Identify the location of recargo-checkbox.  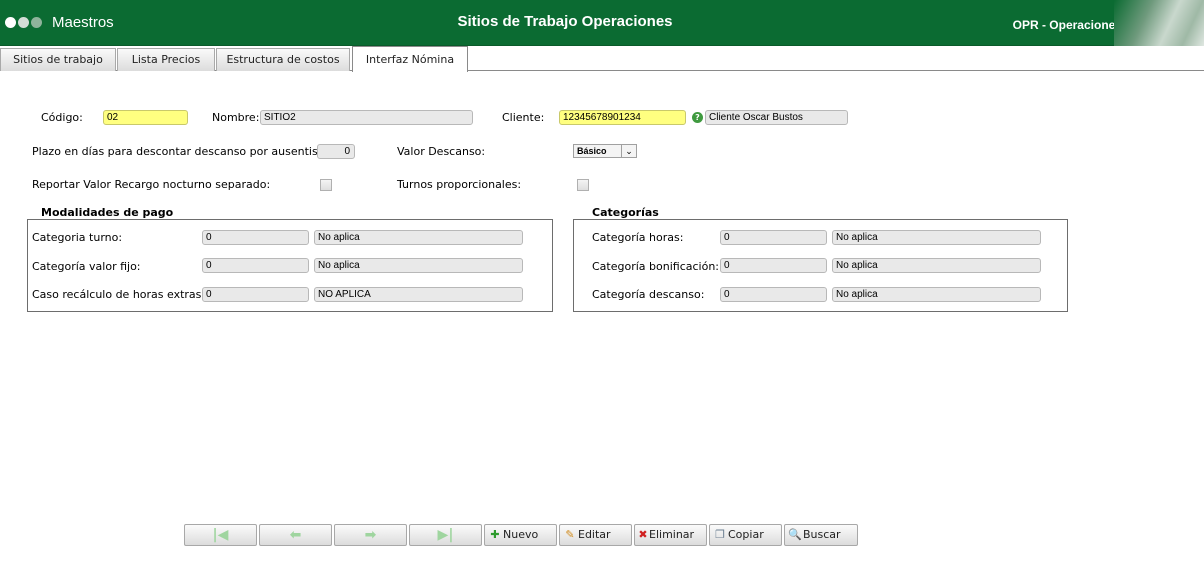
(326, 185).